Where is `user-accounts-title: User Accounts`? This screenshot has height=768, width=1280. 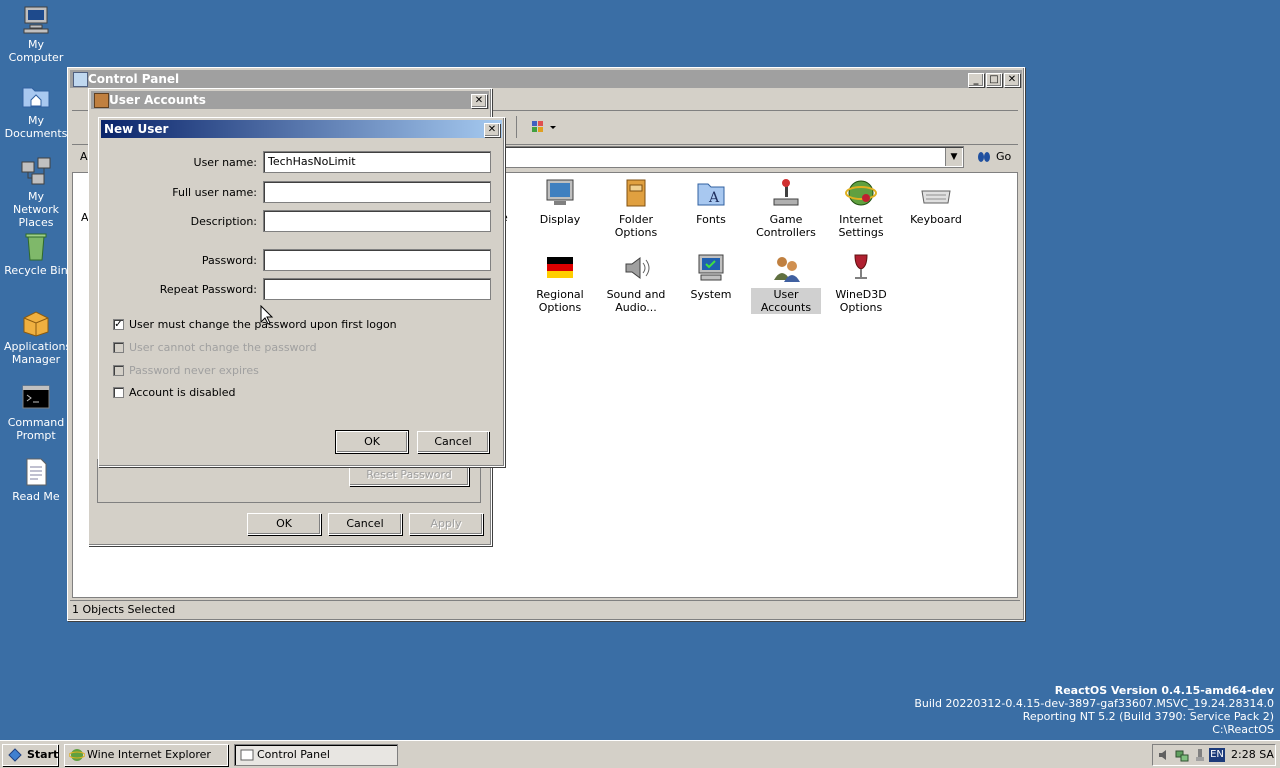
user-accounts-title: User Accounts is located at coordinates (157, 100).